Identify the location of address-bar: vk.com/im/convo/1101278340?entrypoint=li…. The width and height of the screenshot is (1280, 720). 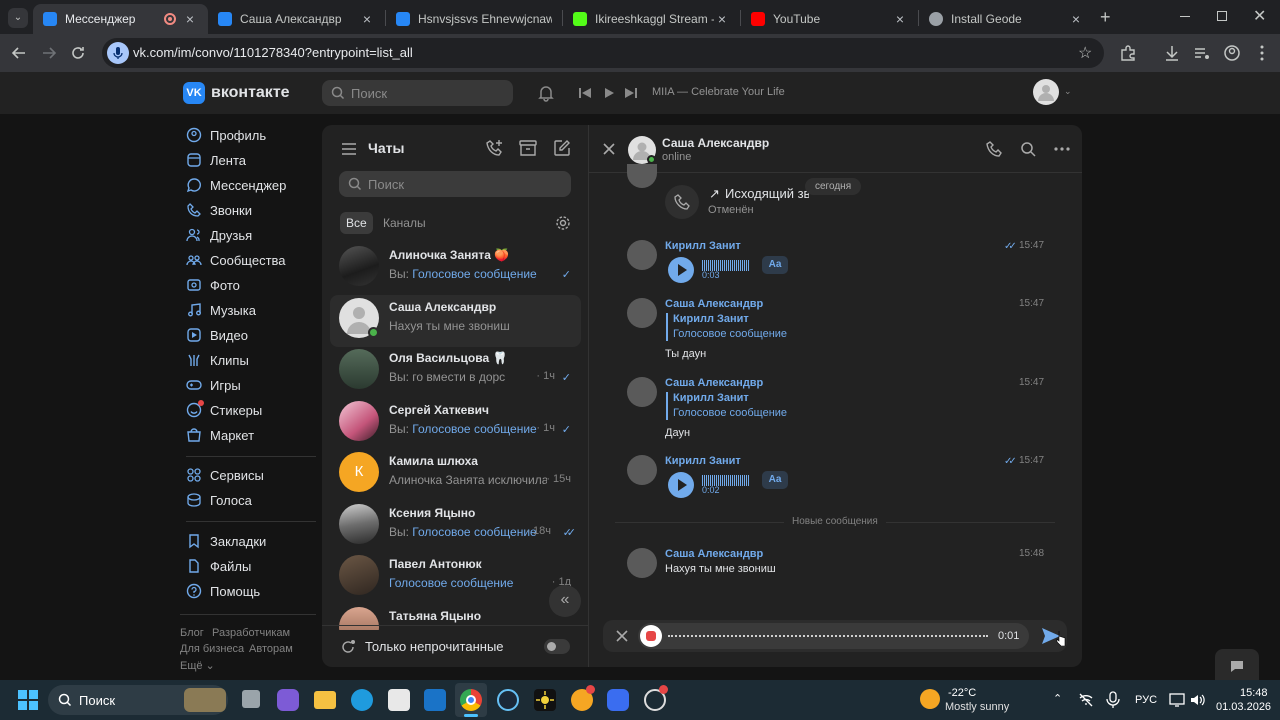
(603, 53).